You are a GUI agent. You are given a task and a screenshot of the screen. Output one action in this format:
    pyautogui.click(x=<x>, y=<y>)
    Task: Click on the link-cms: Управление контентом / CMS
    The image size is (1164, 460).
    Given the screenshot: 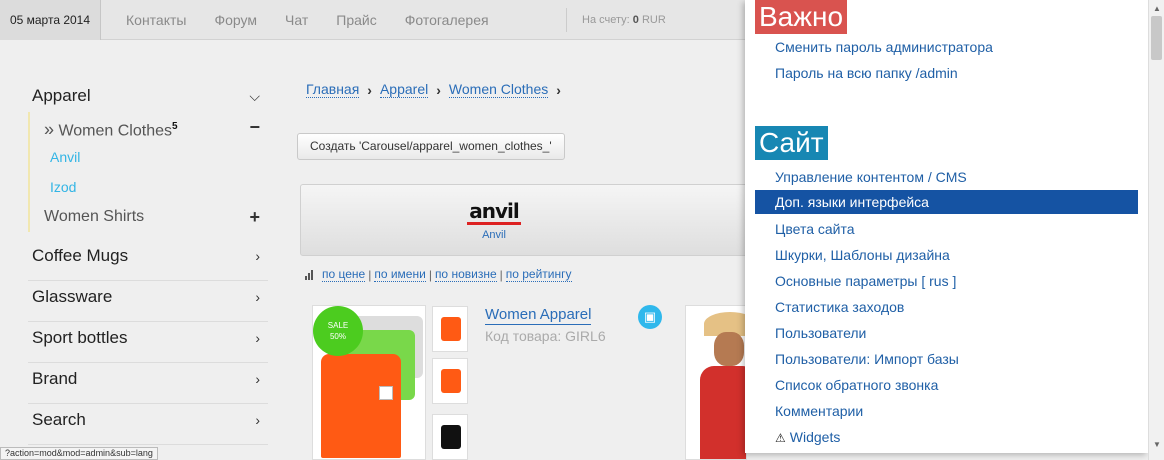 What is the action you would take?
    pyautogui.click(x=946, y=177)
    